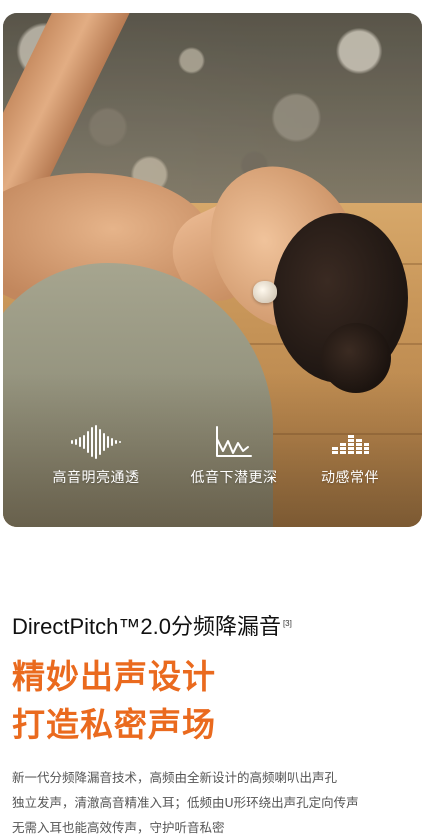 This screenshot has width=423, height=840. I want to click on section-title-text: DirectPitch™2.0分频降漏音, so click(146, 626).